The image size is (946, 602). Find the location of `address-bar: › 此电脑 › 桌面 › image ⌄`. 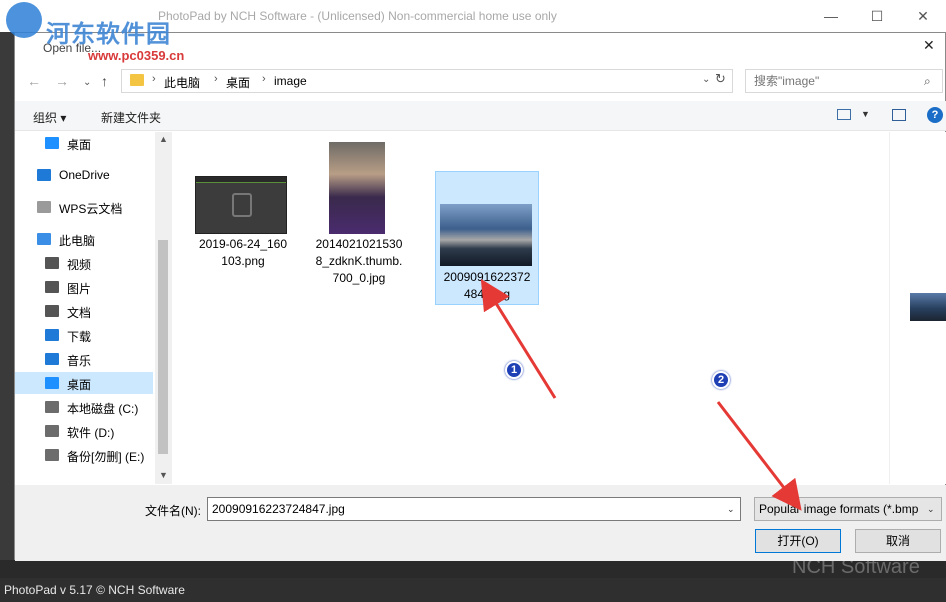

address-bar: › 此电脑 › 桌面 › image ⌄ is located at coordinates (427, 81).